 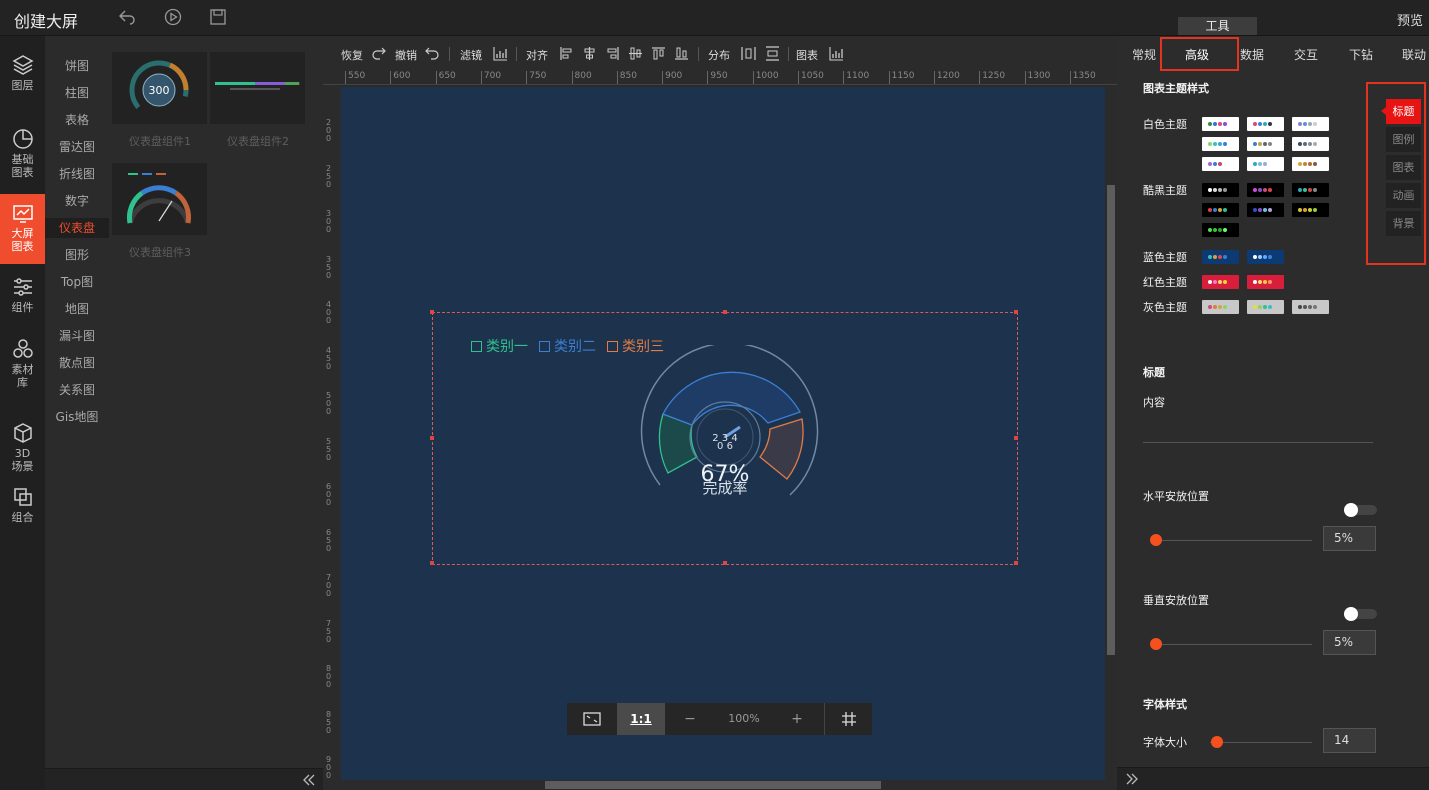 I want to click on category-item: 表格, so click(x=77, y=120).